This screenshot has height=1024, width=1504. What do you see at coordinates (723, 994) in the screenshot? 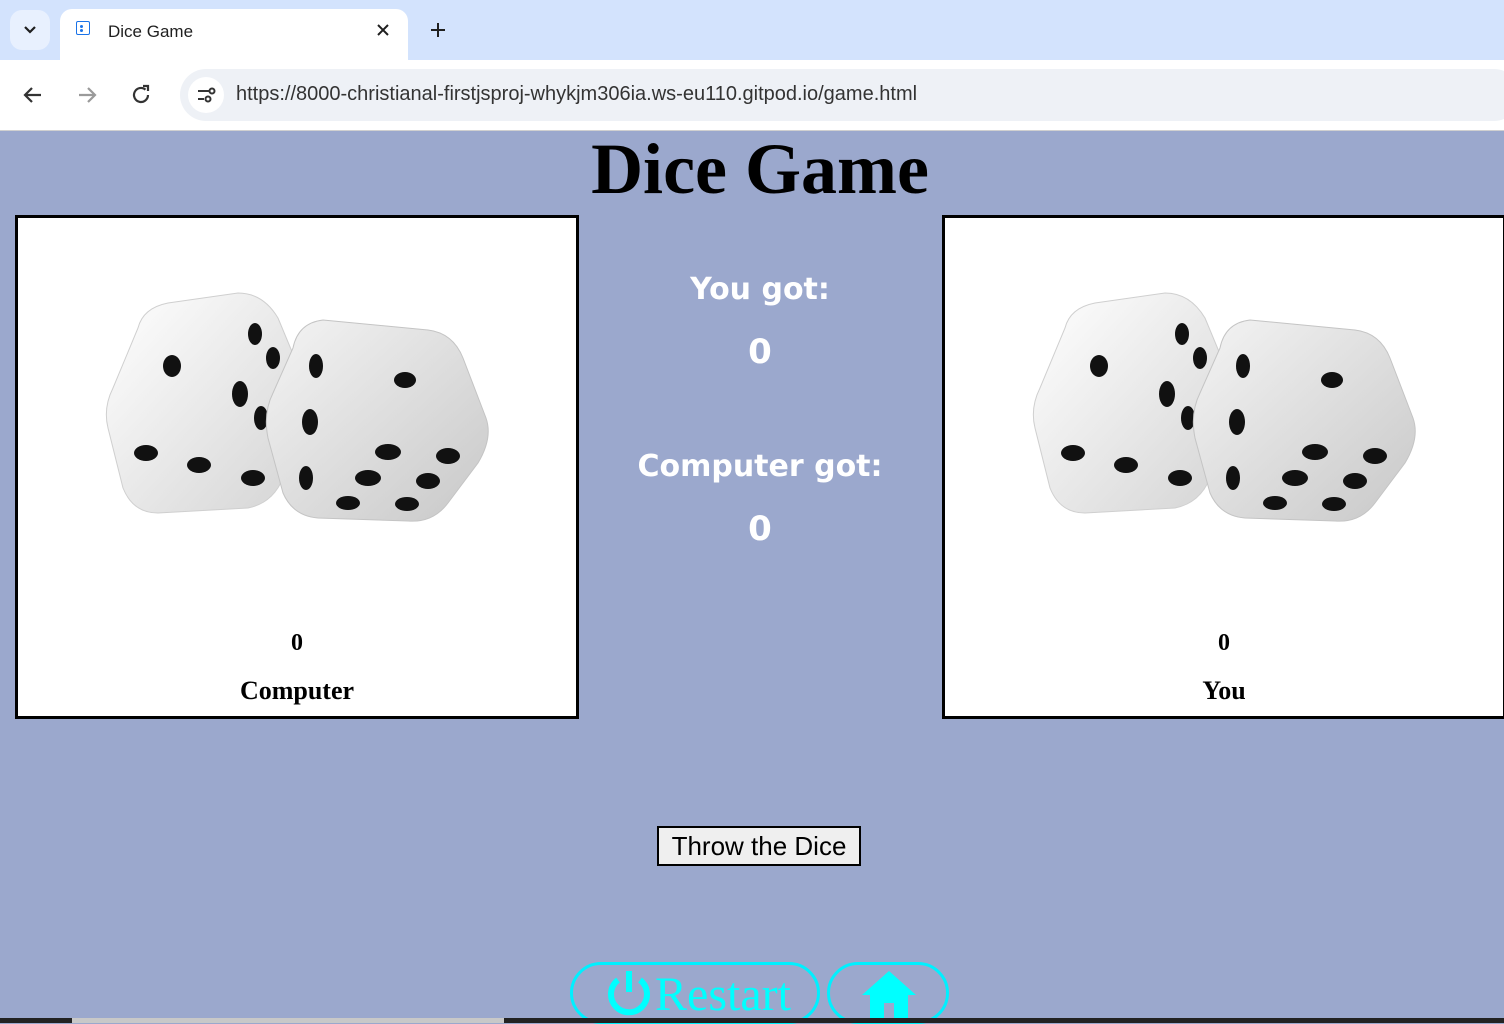
I see `restart-label: Restart` at bounding box center [723, 994].